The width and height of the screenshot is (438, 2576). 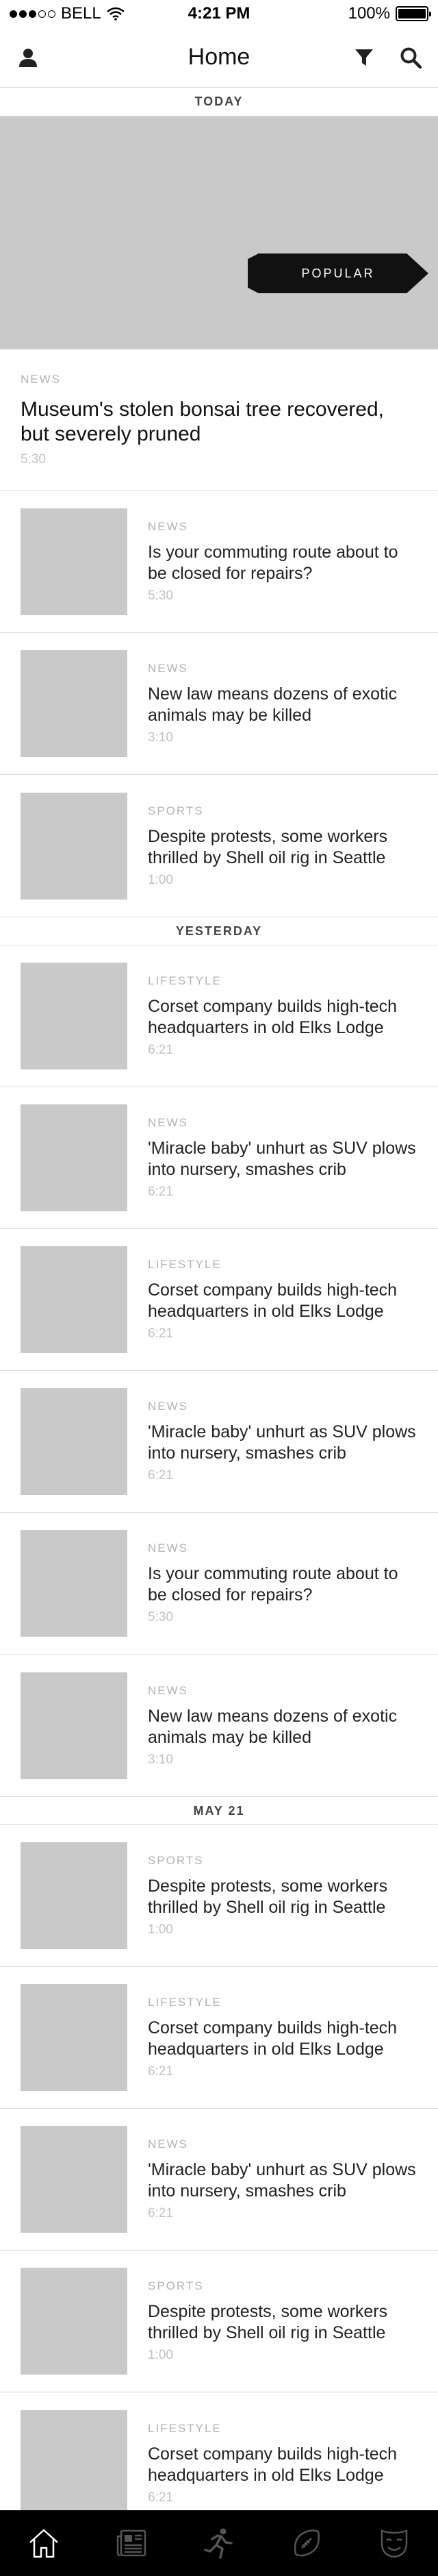 I want to click on tab-news, so click(x=131, y=2543).